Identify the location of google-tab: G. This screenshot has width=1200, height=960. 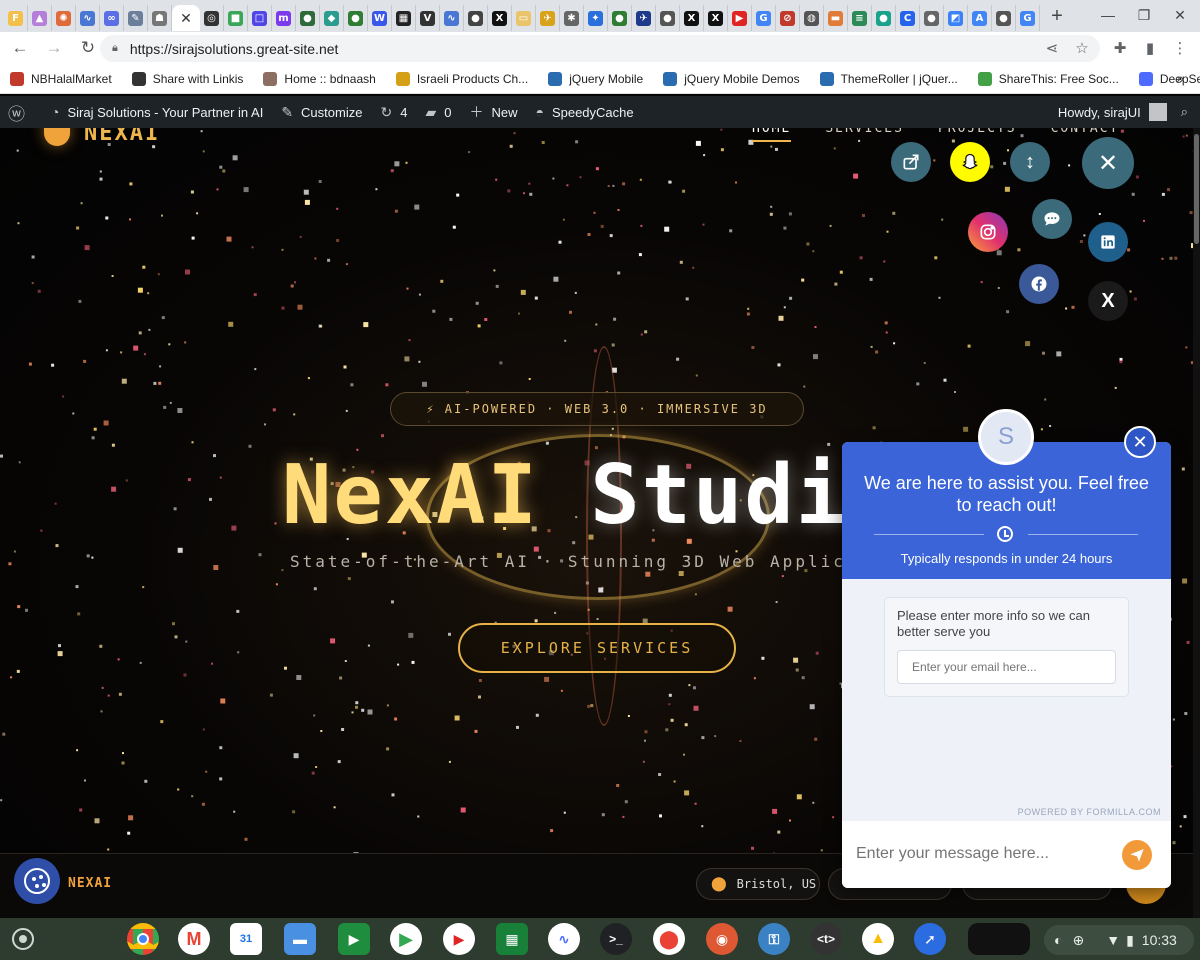
(764, 18).